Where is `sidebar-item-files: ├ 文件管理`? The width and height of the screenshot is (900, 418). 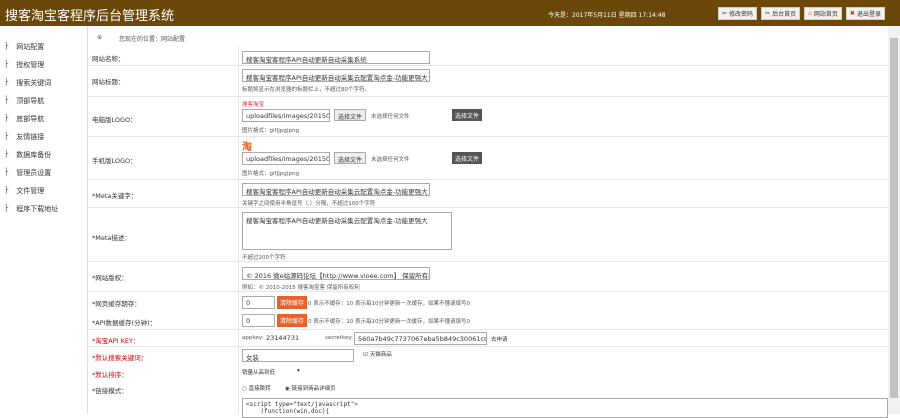 sidebar-item-files: ├ 文件管理 is located at coordinates (24, 191).